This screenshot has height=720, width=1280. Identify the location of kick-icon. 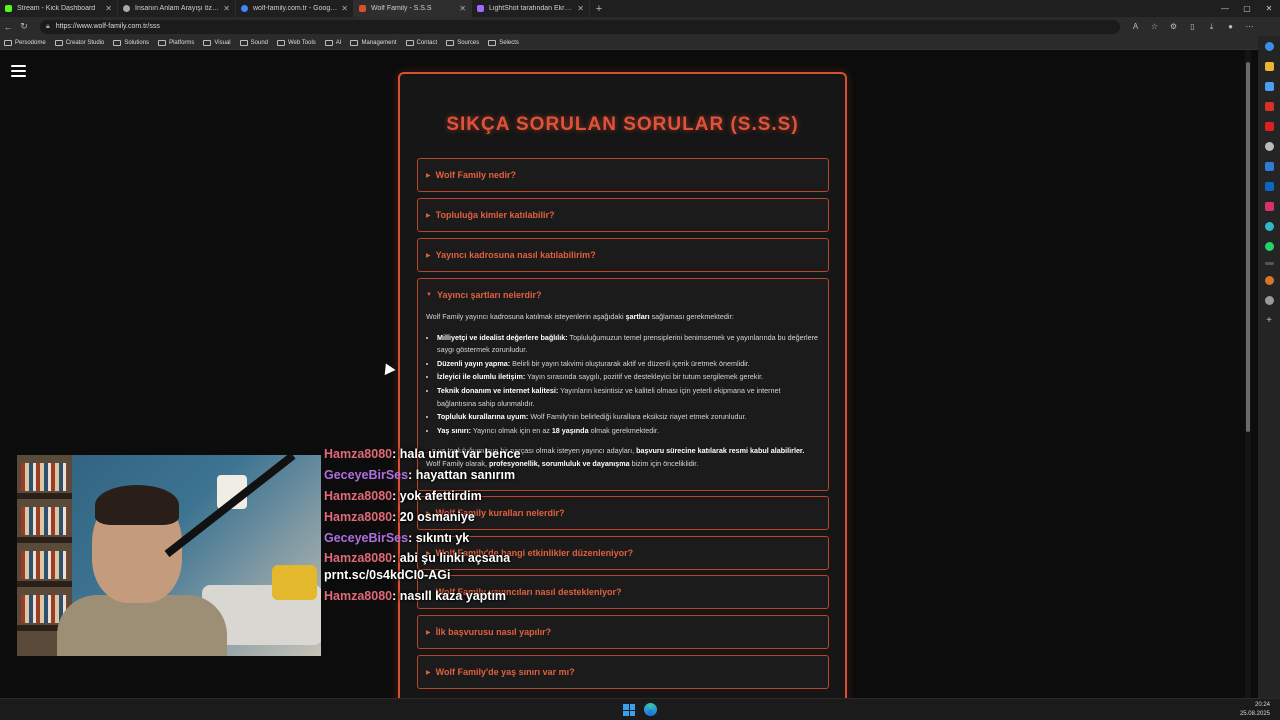
(8, 8).